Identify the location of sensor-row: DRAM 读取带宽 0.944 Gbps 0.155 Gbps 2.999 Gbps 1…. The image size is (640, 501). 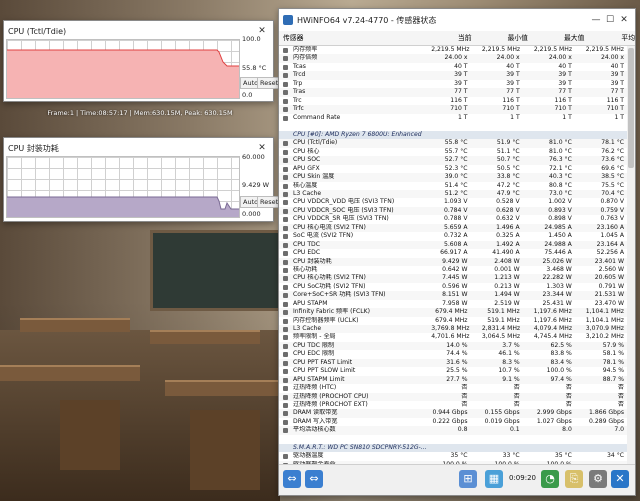
(453, 413).